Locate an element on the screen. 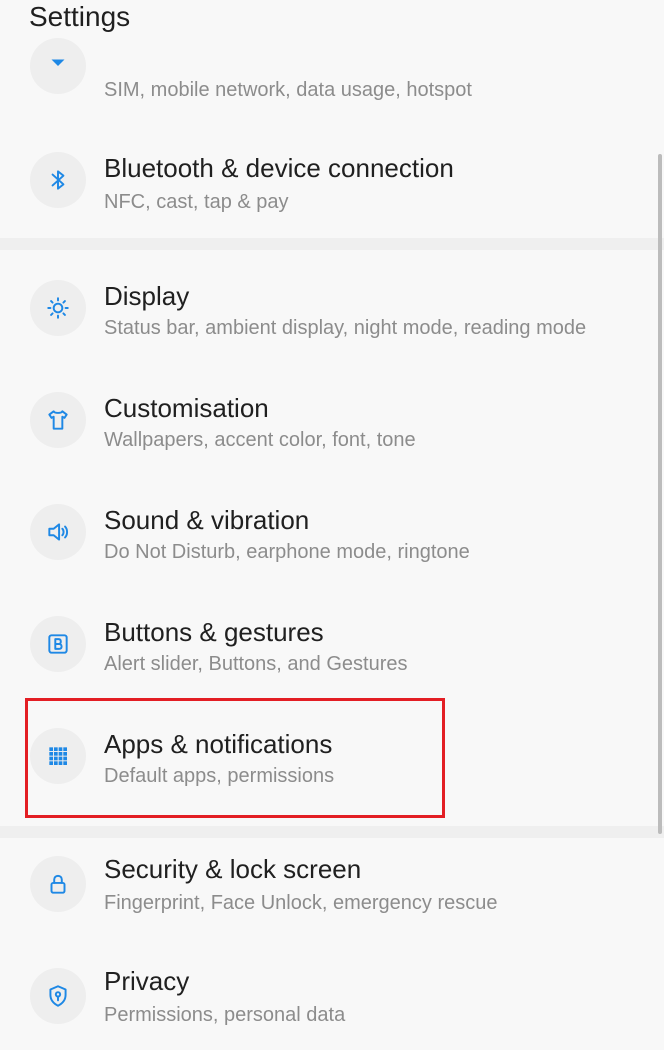 The width and height of the screenshot is (664, 1050). apps-grid-icon-wrap is located at coordinates (58, 756).